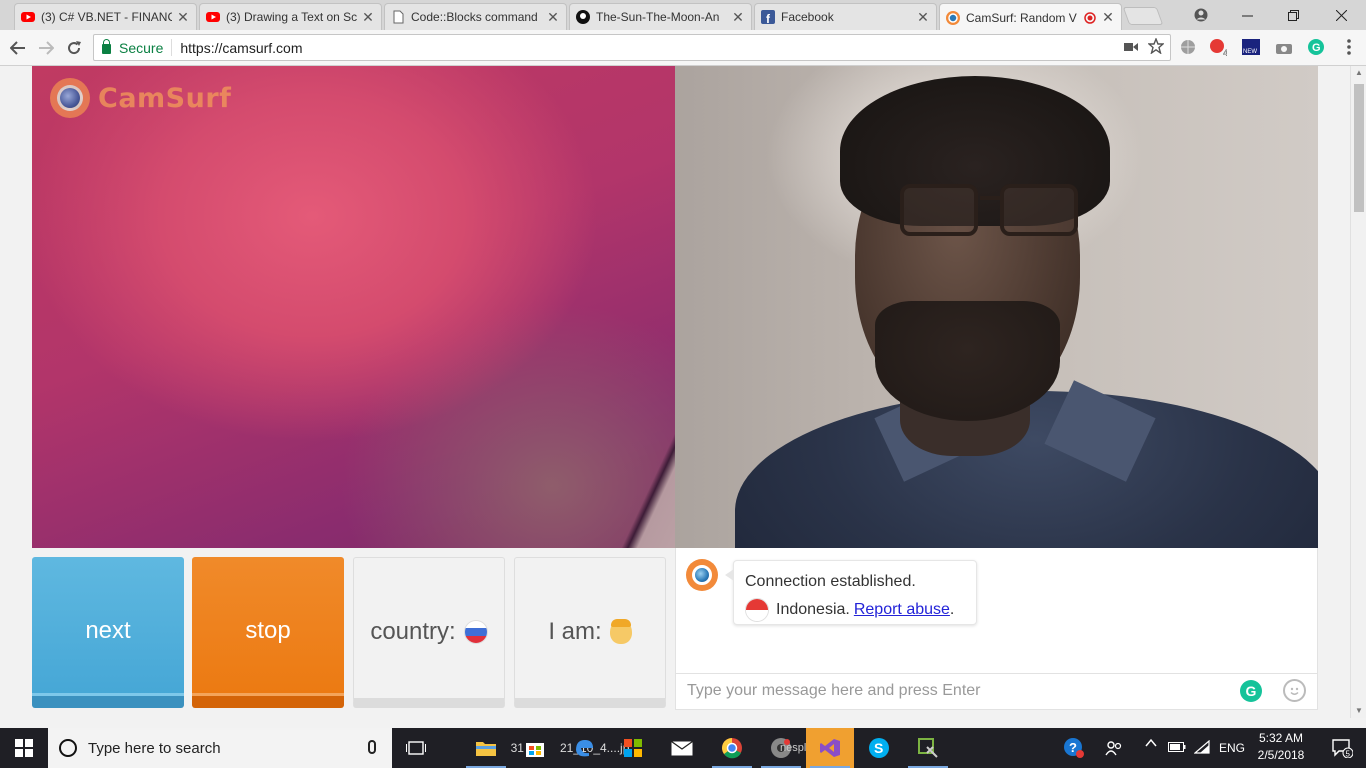  What do you see at coordinates (1358, 392) in the screenshot?
I see `page-scrollbar: ▲ ▼` at bounding box center [1358, 392].